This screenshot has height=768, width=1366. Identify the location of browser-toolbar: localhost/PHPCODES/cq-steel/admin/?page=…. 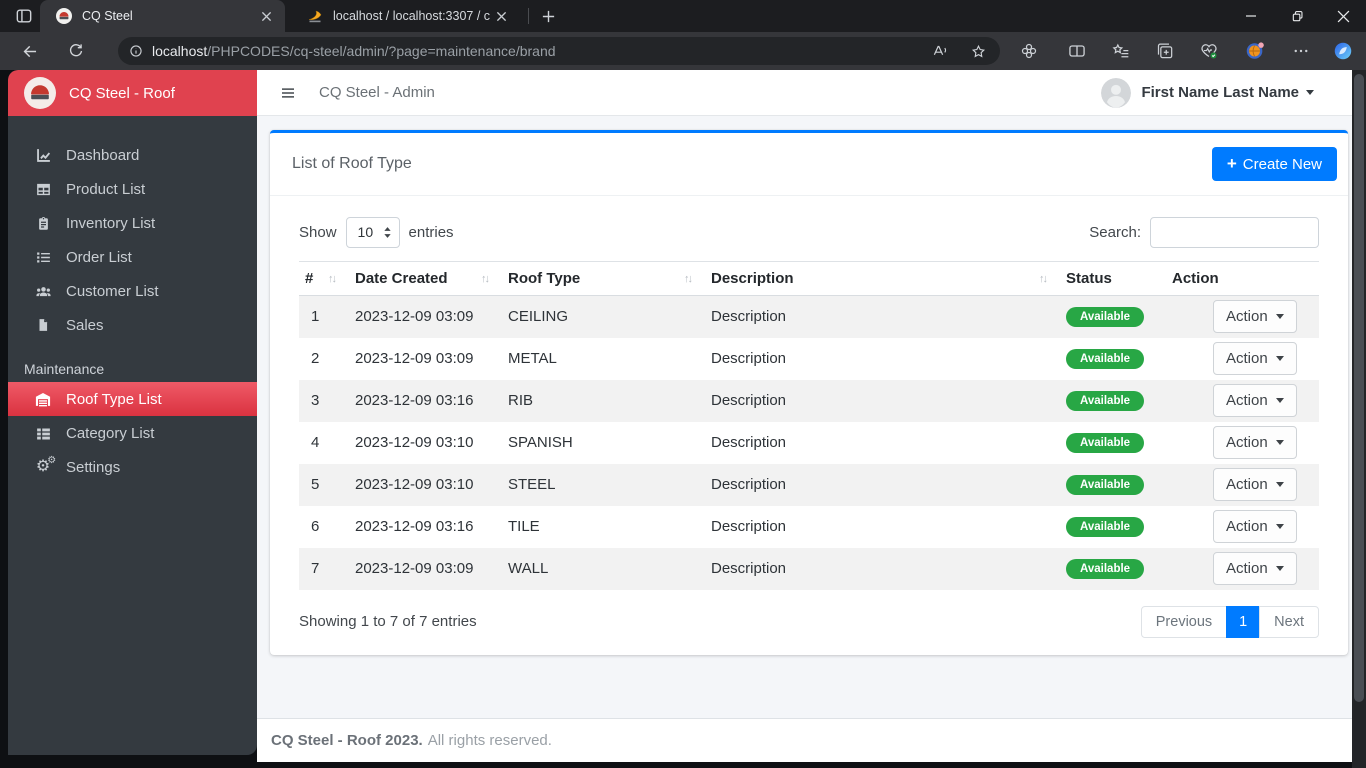
(683, 51).